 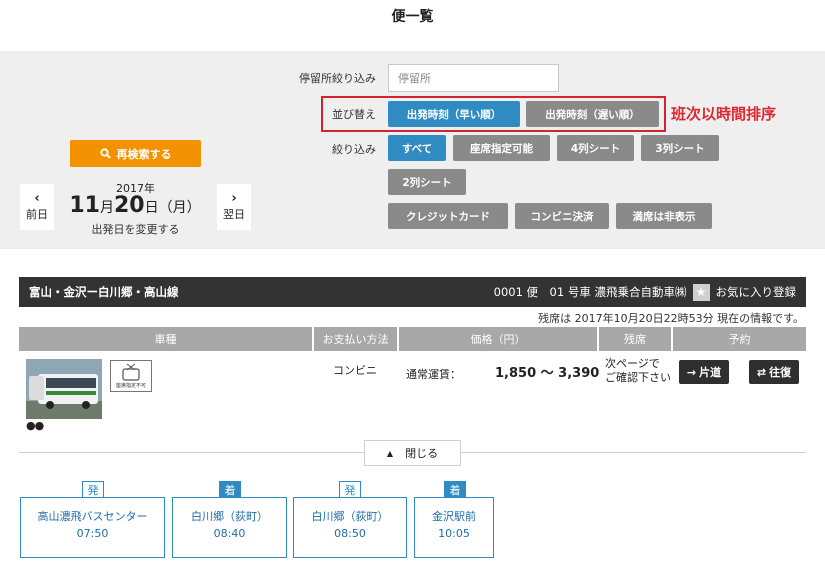 What do you see at coordinates (739, 339) in the screenshot?
I see `header-reservation: 予約` at bounding box center [739, 339].